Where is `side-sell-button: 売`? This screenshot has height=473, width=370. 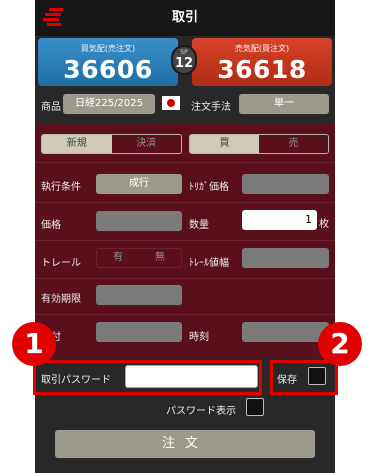
side-sell-button: 売 is located at coordinates (293, 144).